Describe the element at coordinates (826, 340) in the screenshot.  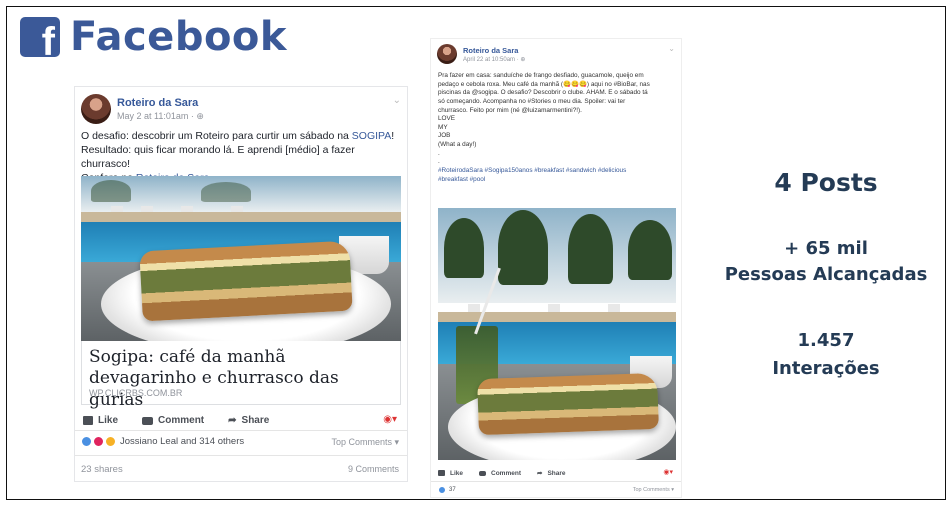
I see `interactions-value: 1.457` at that location.